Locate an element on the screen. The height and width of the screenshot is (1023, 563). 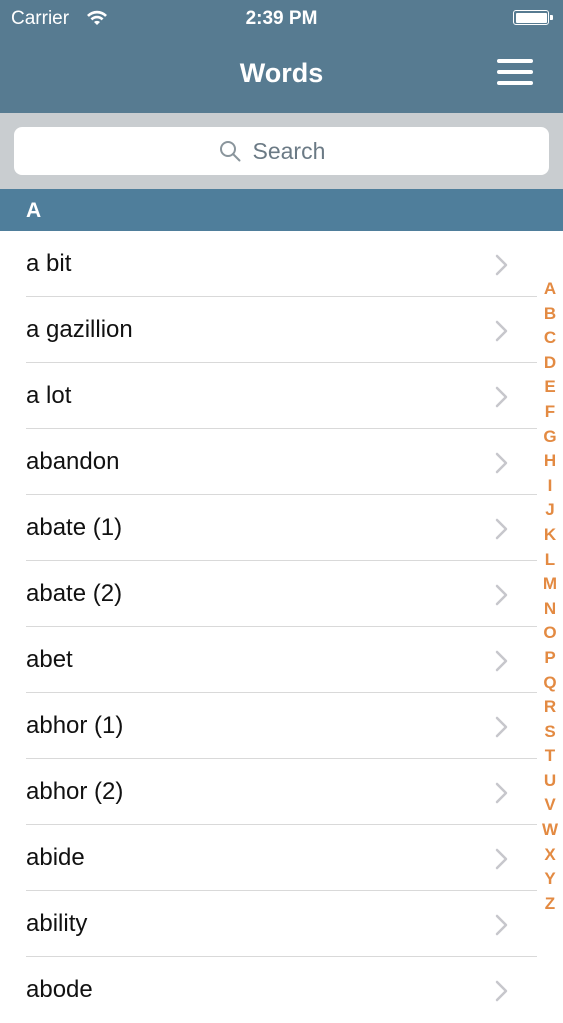
index-letter: M is located at coordinates (550, 584).